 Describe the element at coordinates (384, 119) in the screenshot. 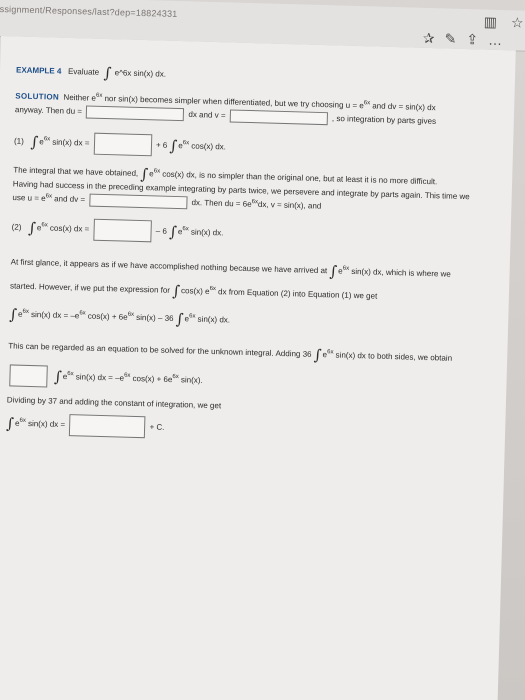

I see `text: , so integration by parts gives` at that location.